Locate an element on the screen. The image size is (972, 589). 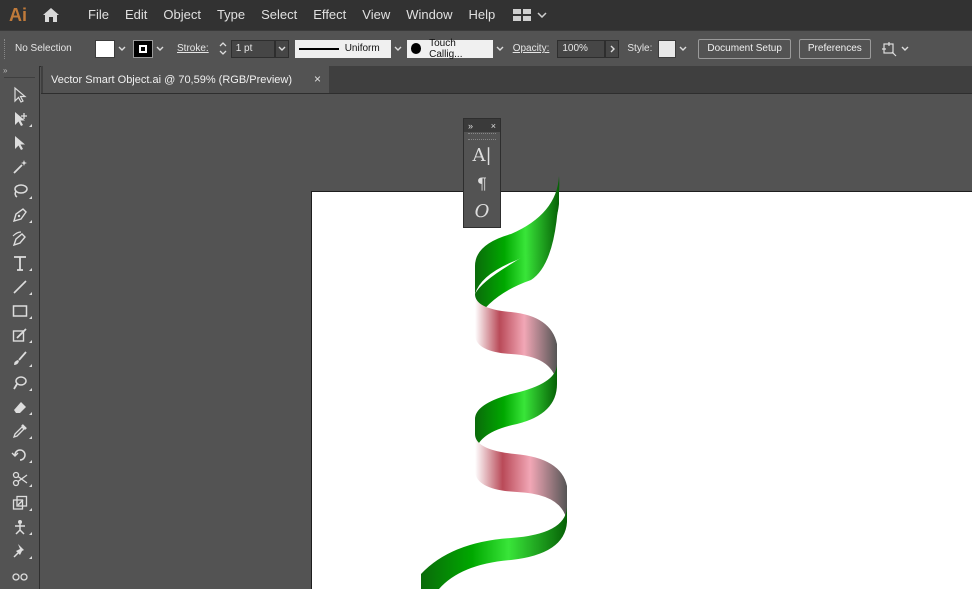
puppet-warp-tool is located at coordinates (20, 527).